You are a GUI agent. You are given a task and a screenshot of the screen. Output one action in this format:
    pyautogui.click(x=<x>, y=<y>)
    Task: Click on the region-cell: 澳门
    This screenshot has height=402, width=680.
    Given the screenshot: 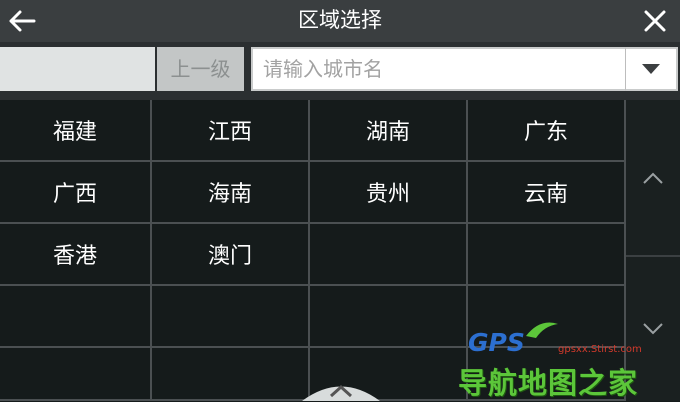 What is the action you would take?
    pyautogui.click(x=231, y=255)
    